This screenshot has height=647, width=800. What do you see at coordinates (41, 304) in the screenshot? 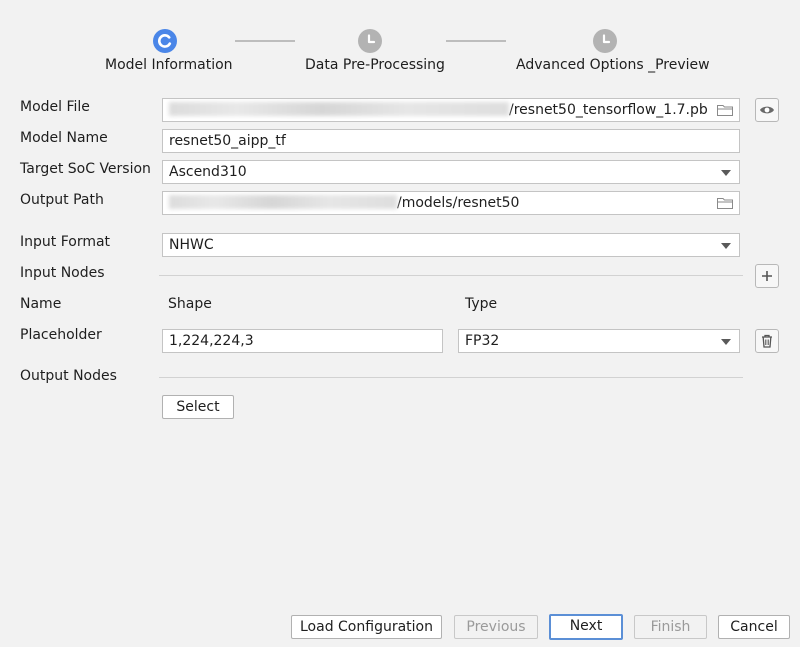
I see `col-name-header: Name` at bounding box center [41, 304].